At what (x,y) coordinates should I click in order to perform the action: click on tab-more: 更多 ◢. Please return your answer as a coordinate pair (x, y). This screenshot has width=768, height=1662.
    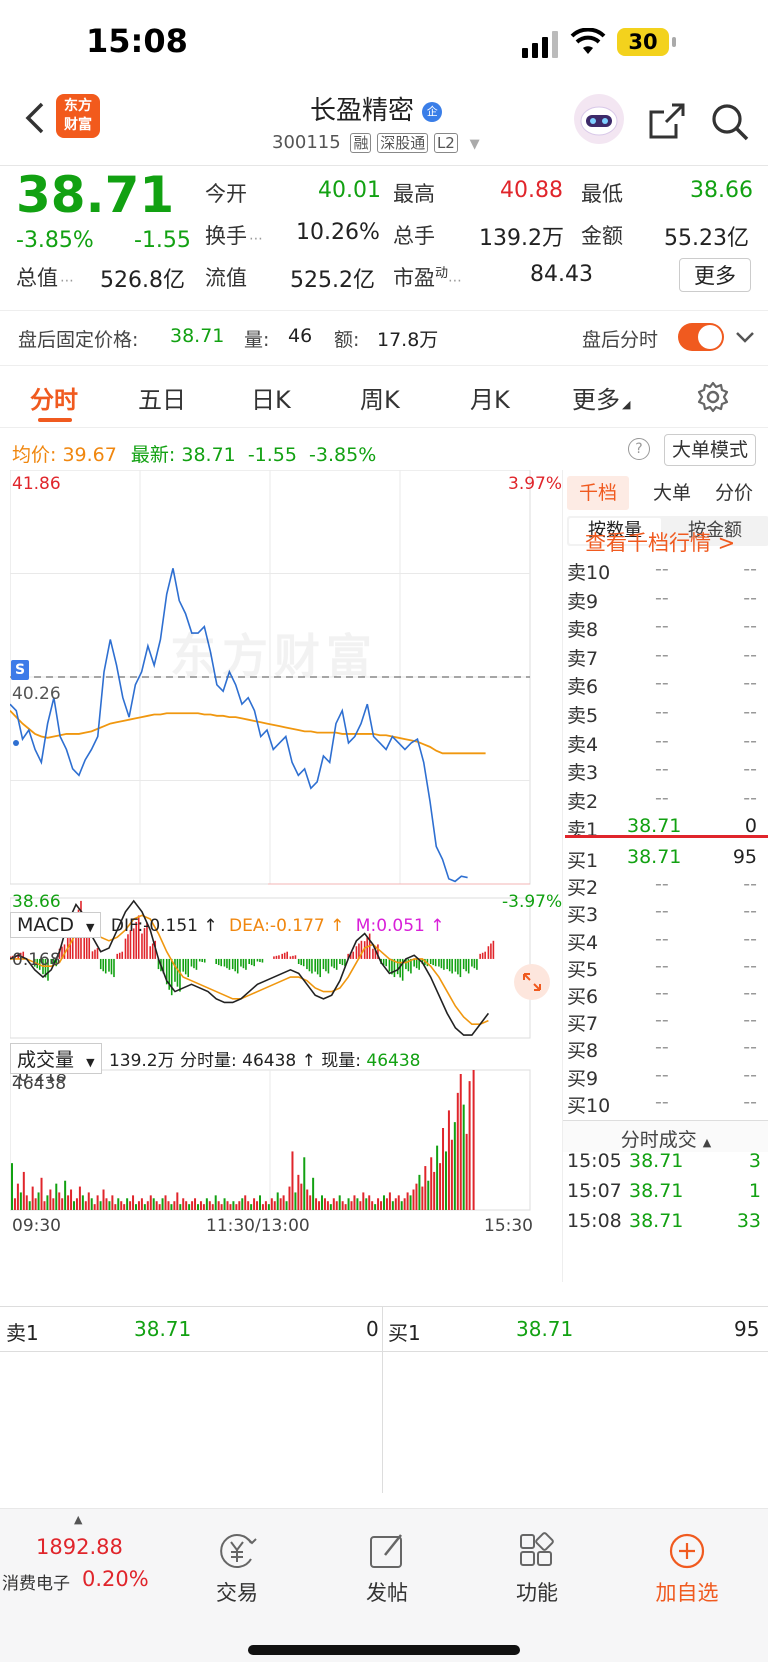
    Looking at the image, I should click on (601, 397).